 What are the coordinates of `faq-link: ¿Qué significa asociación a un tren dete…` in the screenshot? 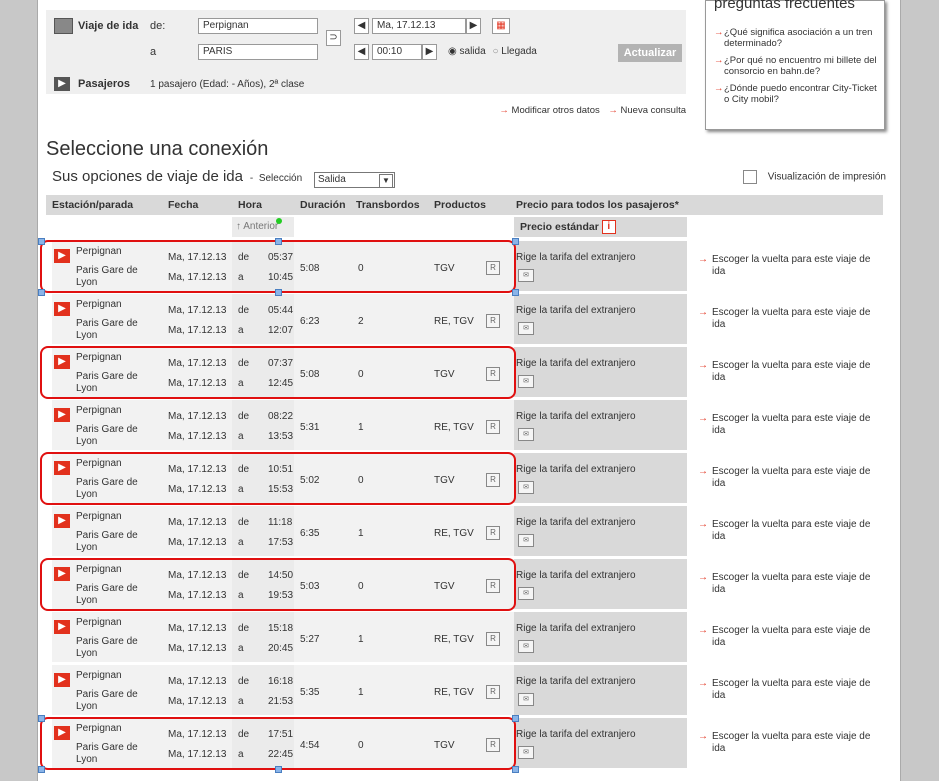 It's located at (796, 38).